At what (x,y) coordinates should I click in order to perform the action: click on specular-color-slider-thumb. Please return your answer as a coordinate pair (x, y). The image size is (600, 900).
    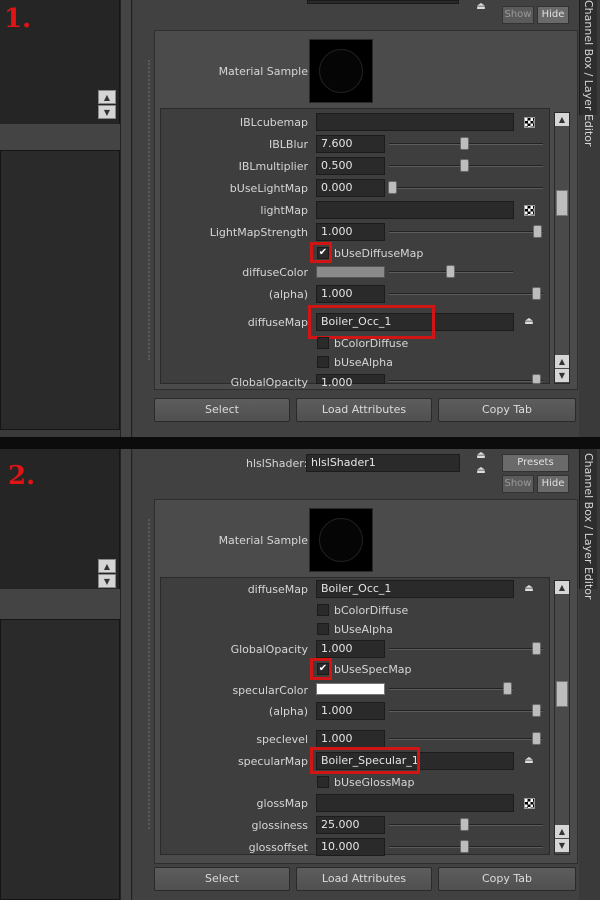
    Looking at the image, I should click on (507, 688).